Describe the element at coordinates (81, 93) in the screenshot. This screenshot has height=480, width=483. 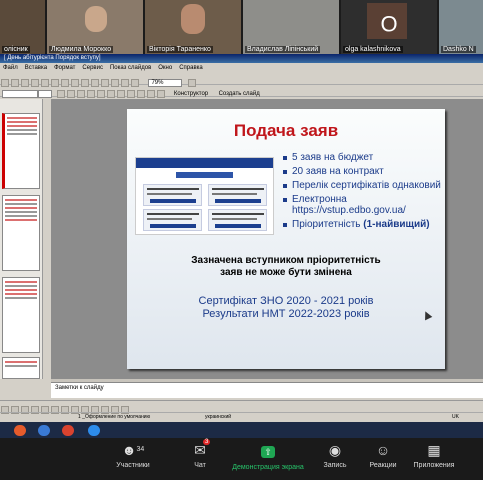
I see `underline-icon` at that location.